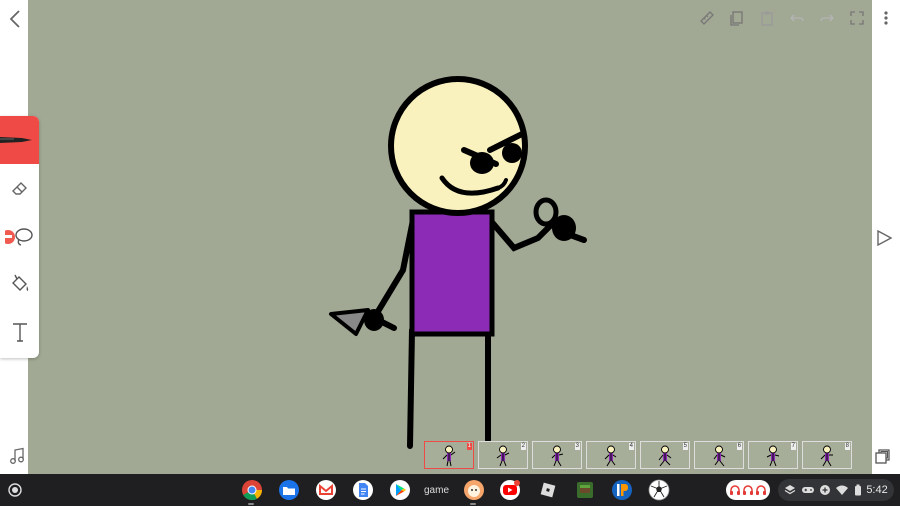 The image size is (900, 506). I want to click on redo-icon, so click(827, 18).